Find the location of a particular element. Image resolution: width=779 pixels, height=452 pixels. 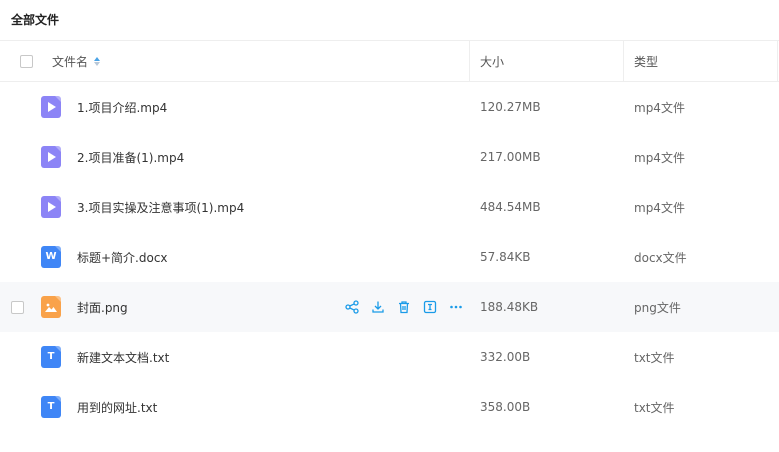

file-size: 120.27MB is located at coordinates (510, 107).